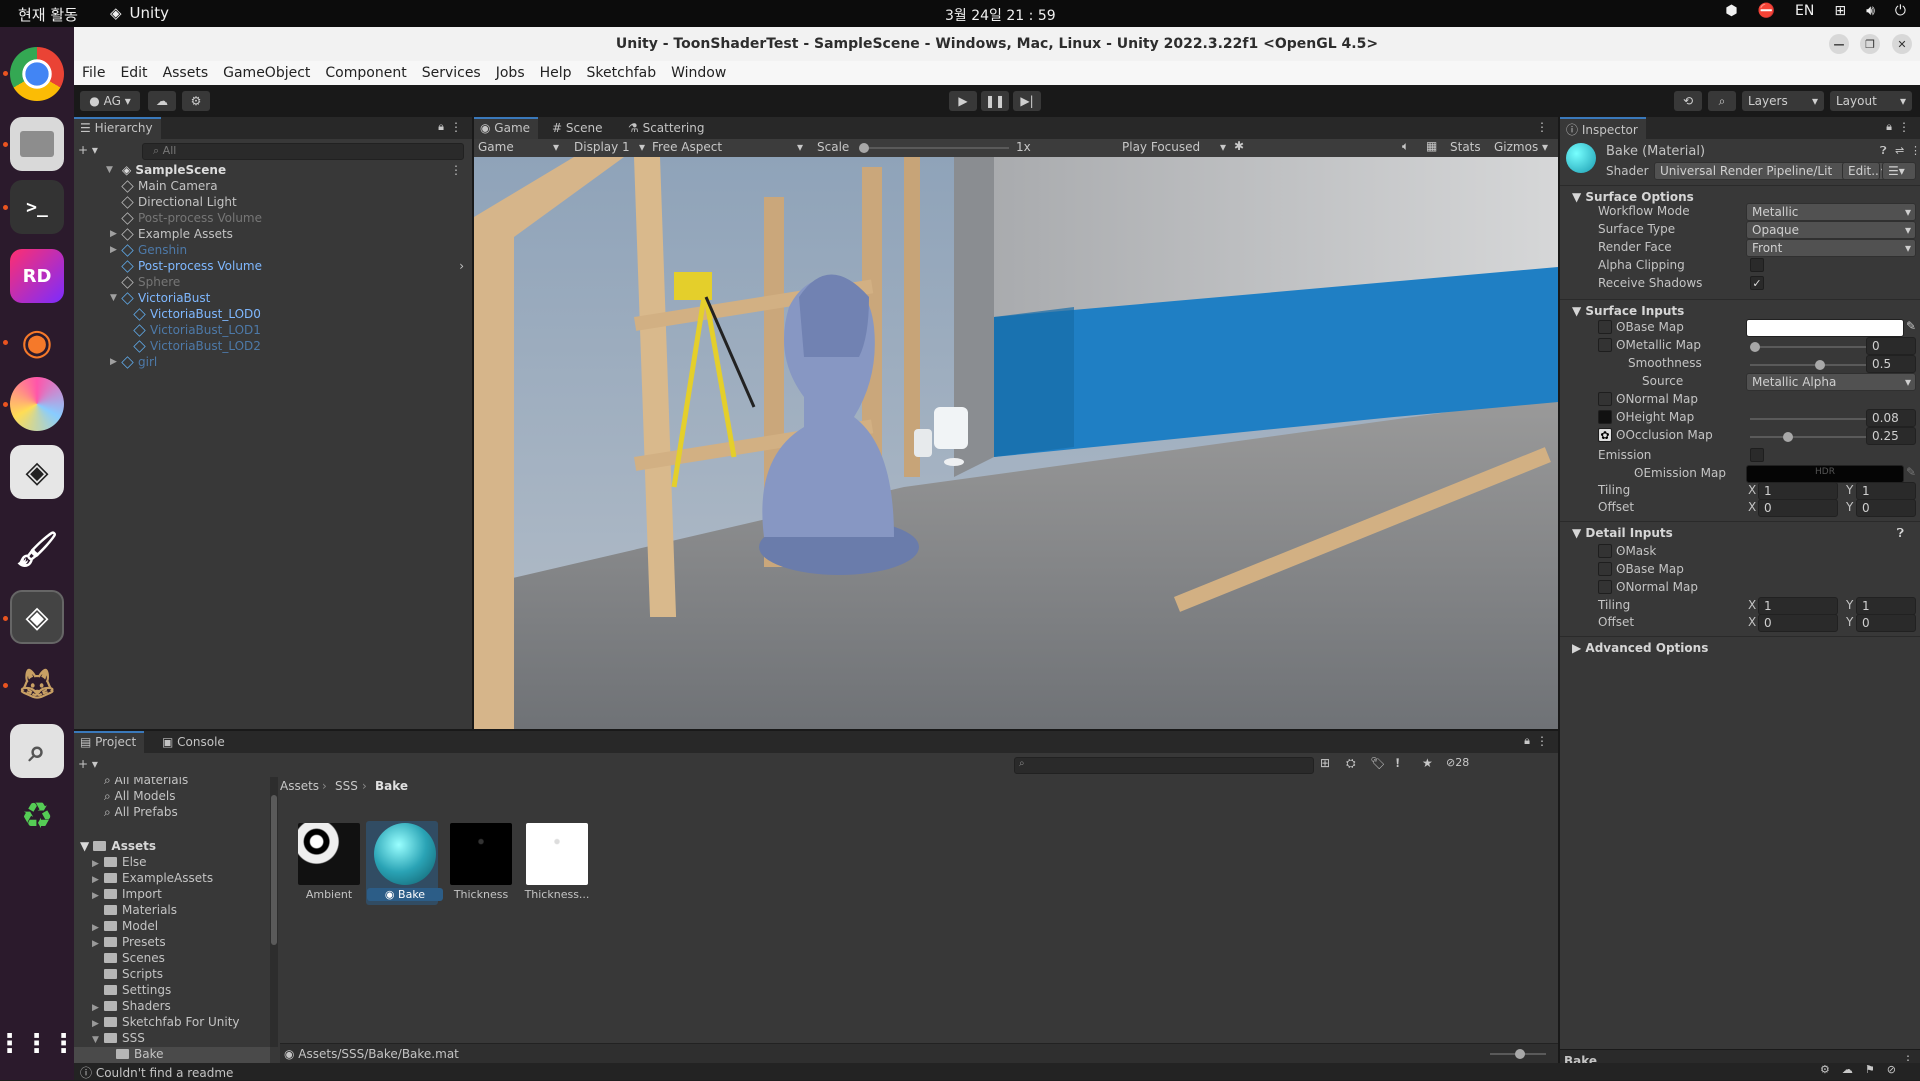 The width and height of the screenshot is (1920, 1081). I want to click on eyedropper-icon: ✎, so click(1911, 326).